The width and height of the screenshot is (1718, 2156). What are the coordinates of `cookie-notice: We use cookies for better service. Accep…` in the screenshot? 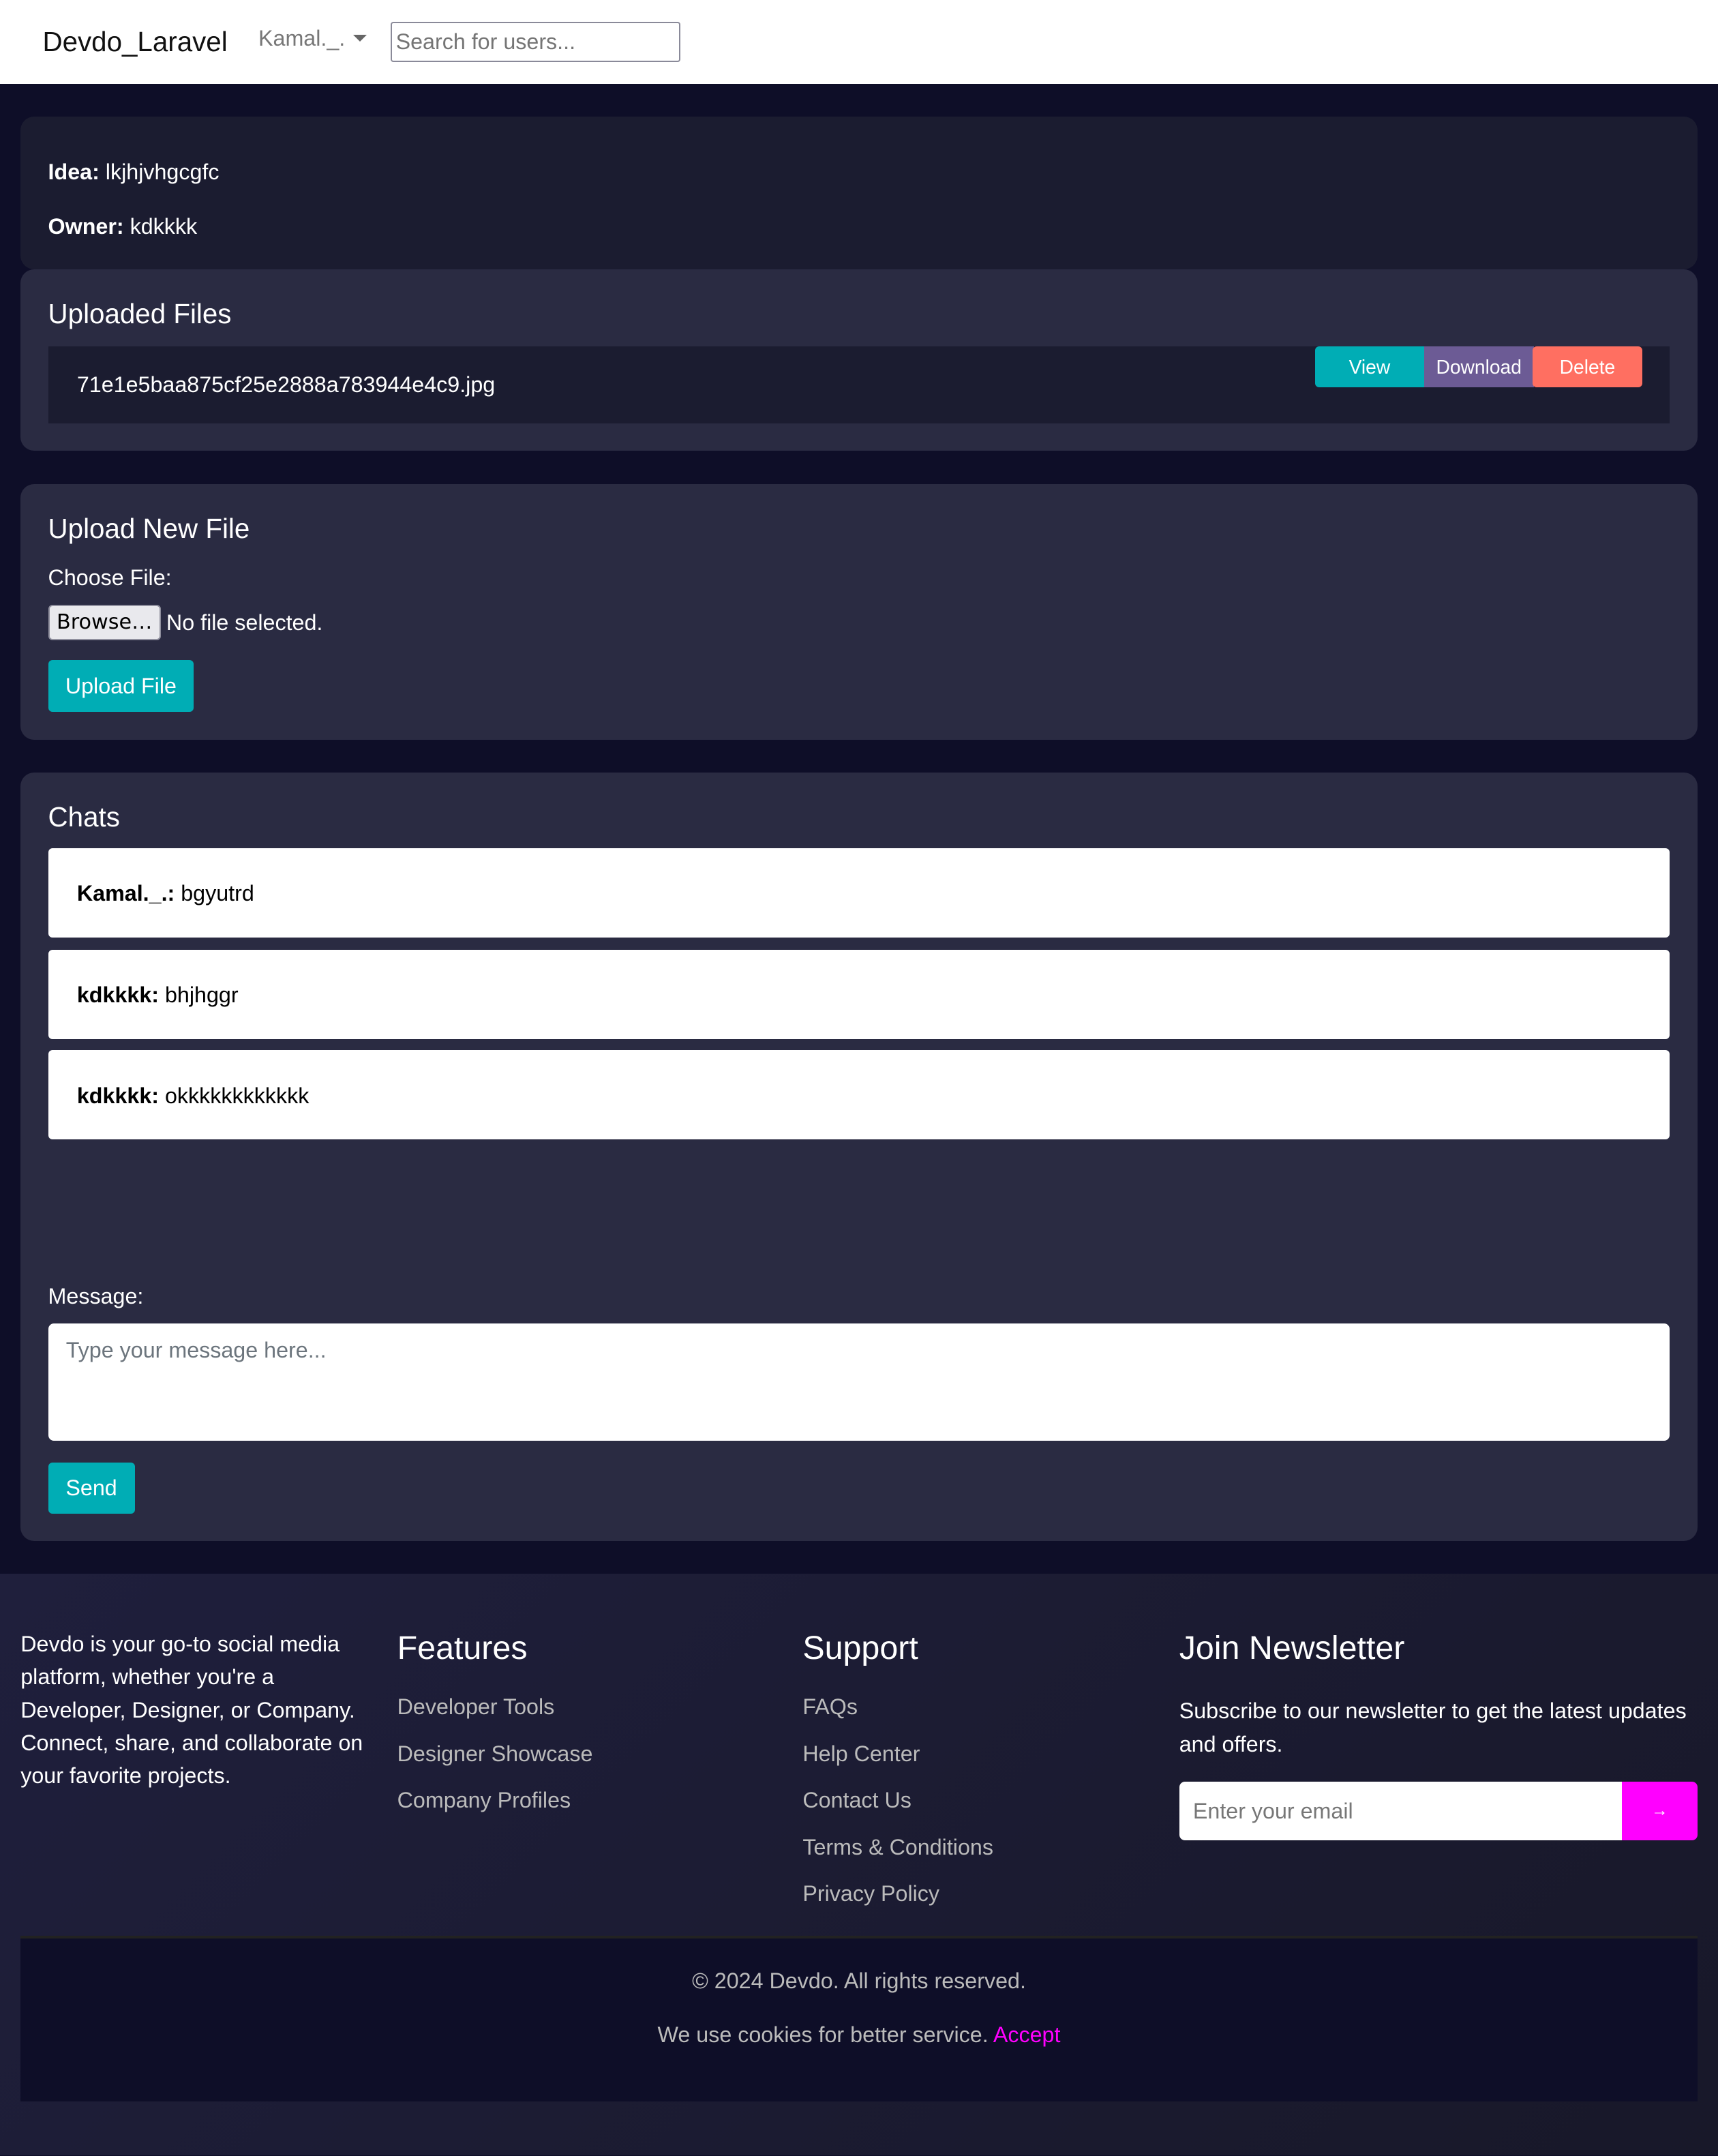 It's located at (859, 2035).